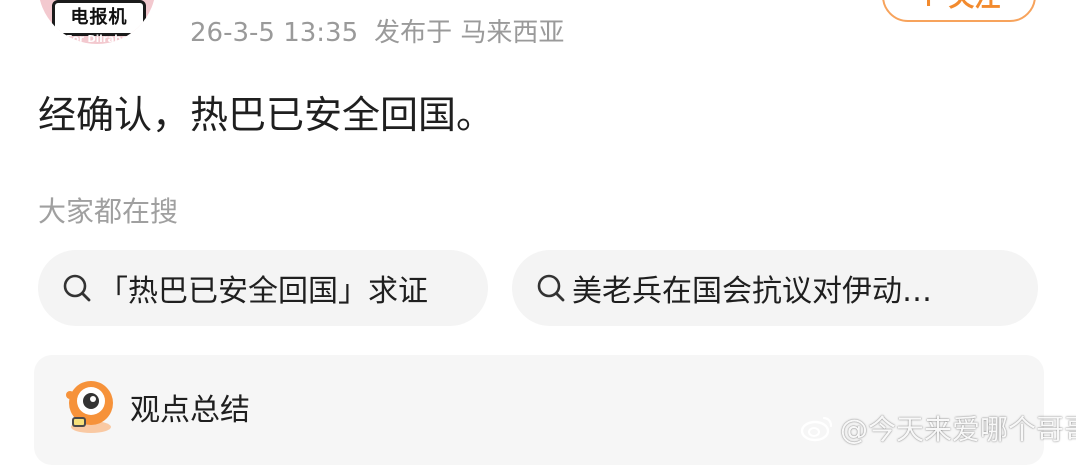 Image resolution: width=1076 pixels, height=465 pixels. What do you see at coordinates (958, 429) in the screenshot?
I see `watermark-text: @今天来爱哪个哥哥` at bounding box center [958, 429].